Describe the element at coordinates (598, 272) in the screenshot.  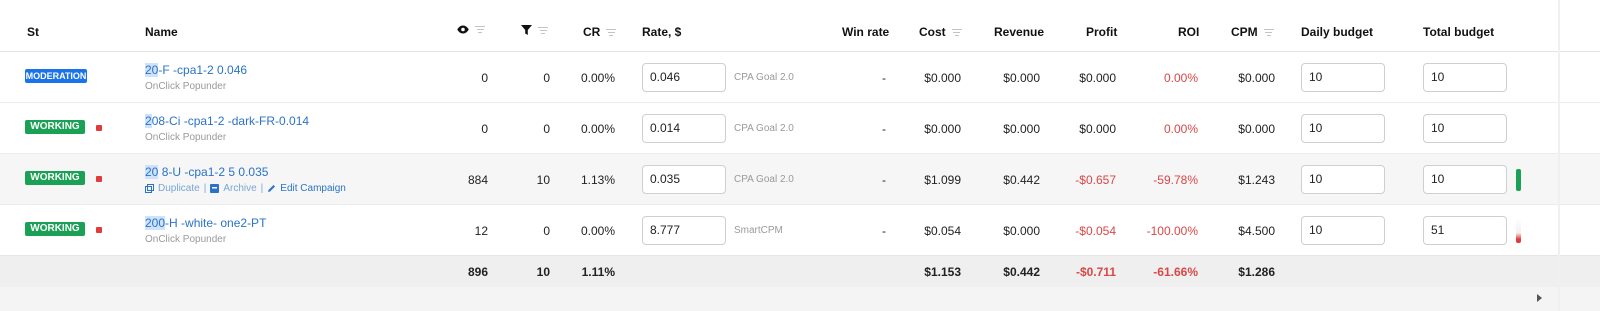
I see `total-cr: 1.11%` at that location.